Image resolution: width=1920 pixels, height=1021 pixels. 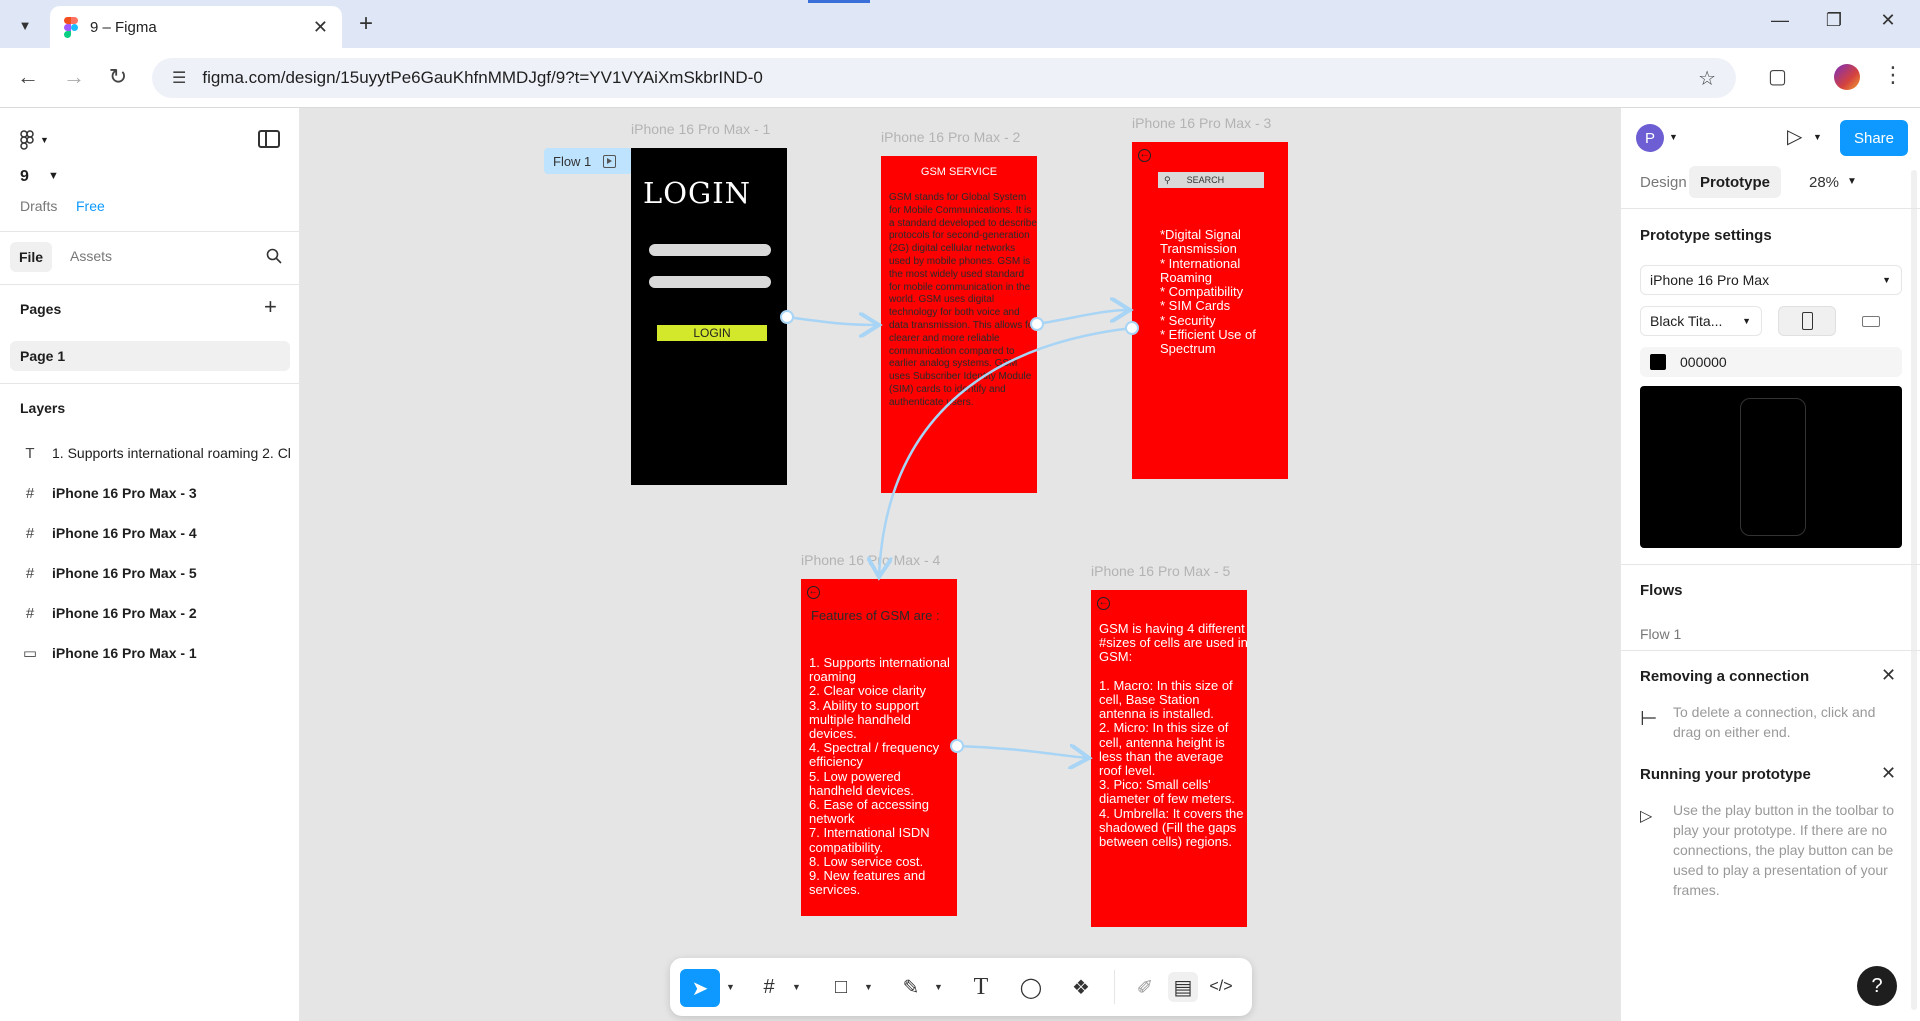 I want to click on layer-item: # iPhone 16 Pro Max - 5, so click(x=161, y=573).